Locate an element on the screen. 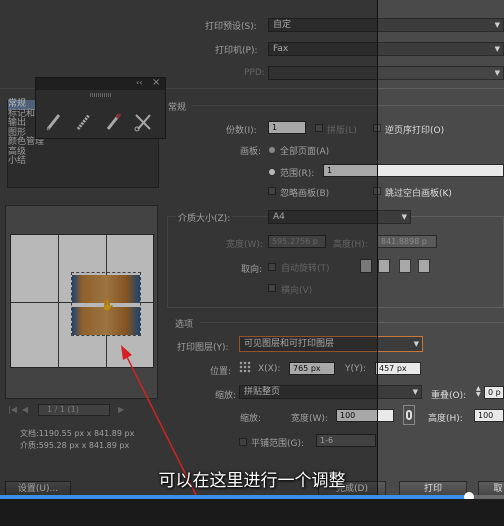 This screenshot has height=526, width=504. annotation-arrow-icon is located at coordinates (162, 426).